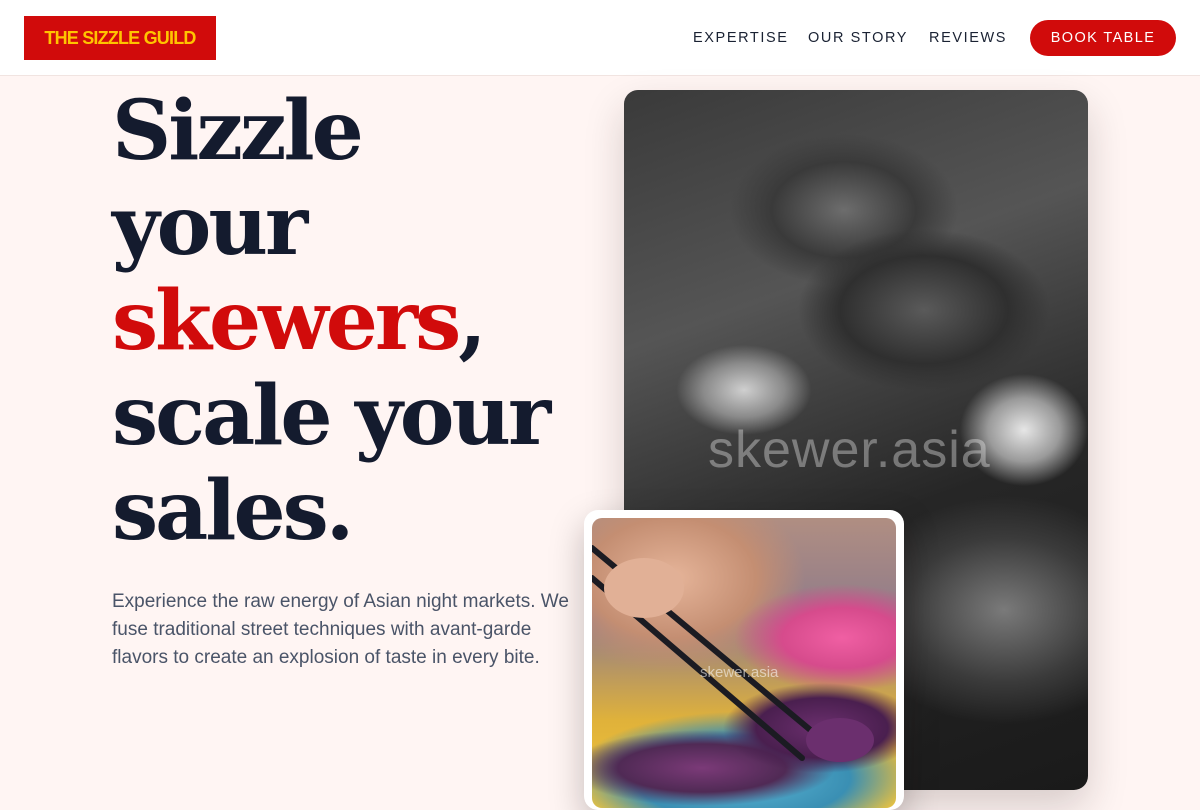  What do you see at coordinates (331, 416) in the screenshot?
I see `headline-line-4: scale your` at bounding box center [331, 416].